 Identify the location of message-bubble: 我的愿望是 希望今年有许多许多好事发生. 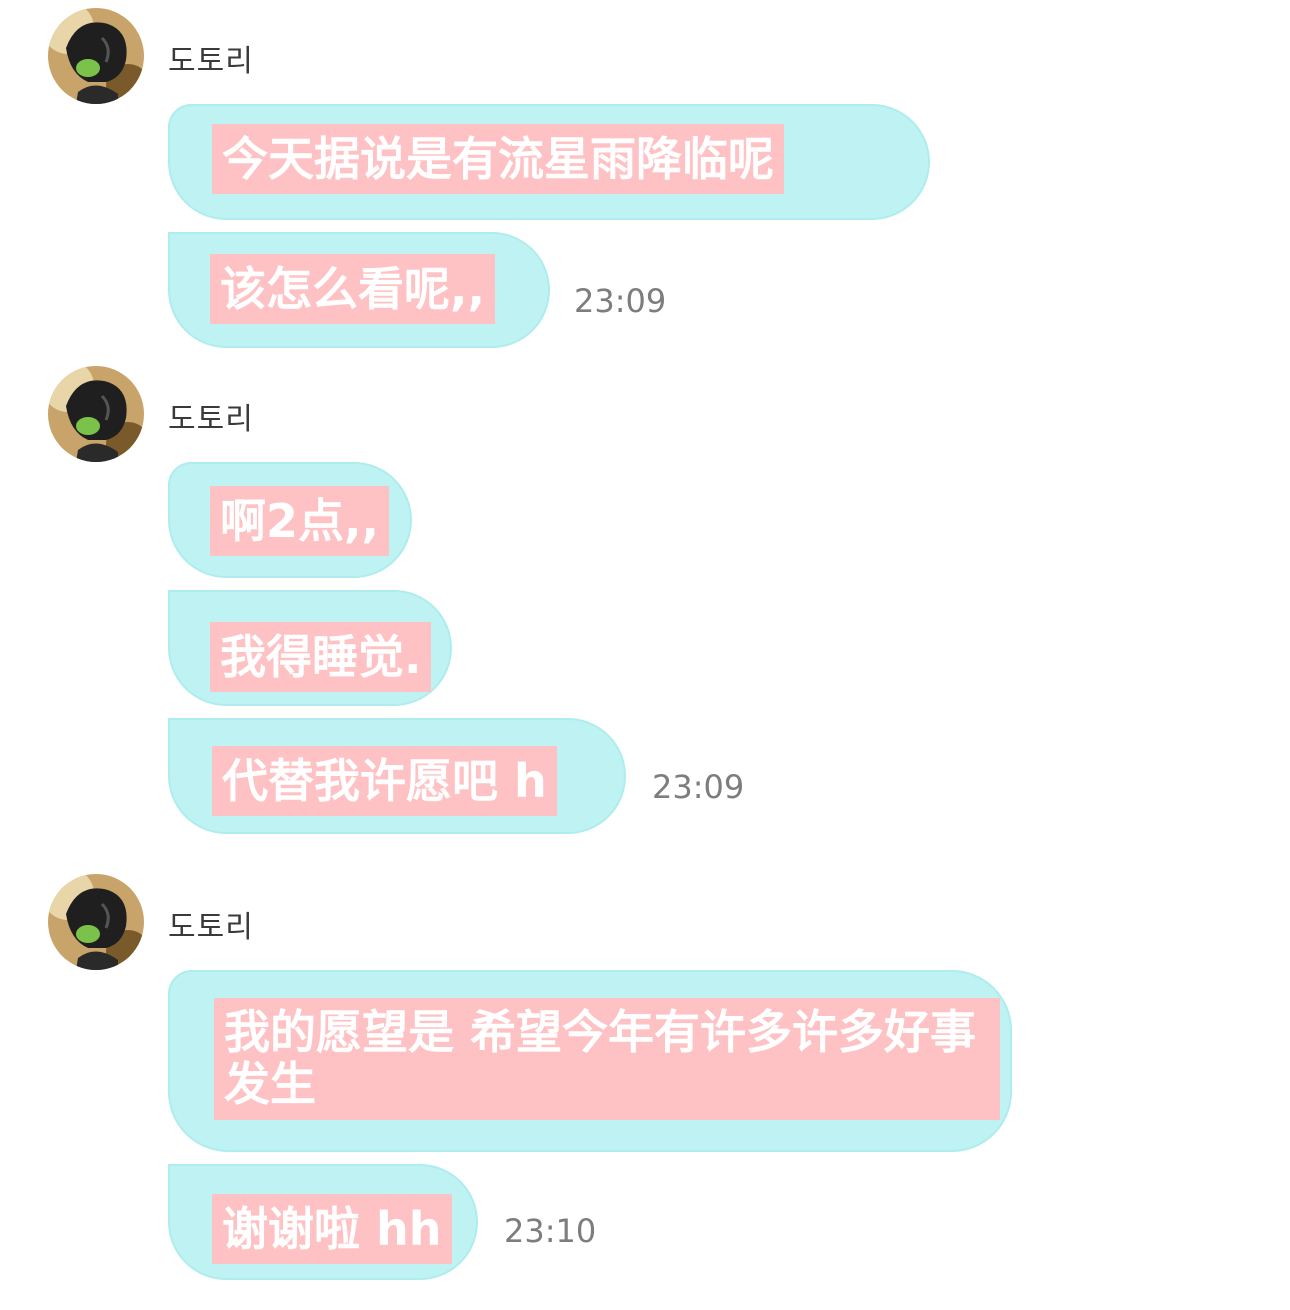
(590, 1061).